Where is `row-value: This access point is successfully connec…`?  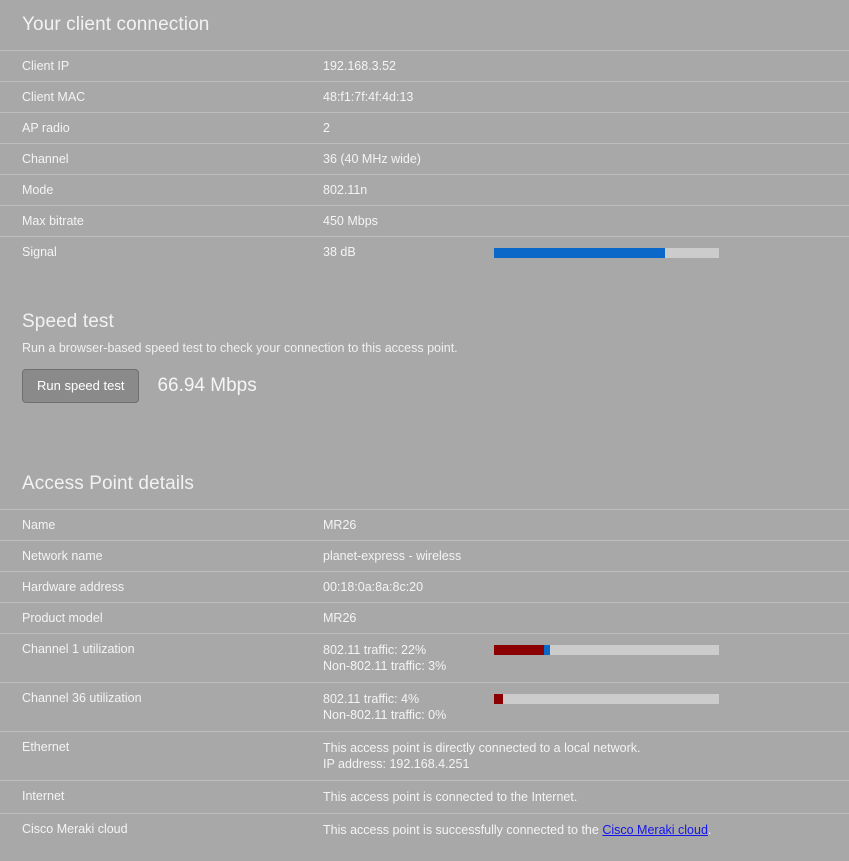 row-value: This access point is successfully connec… is located at coordinates (586, 830).